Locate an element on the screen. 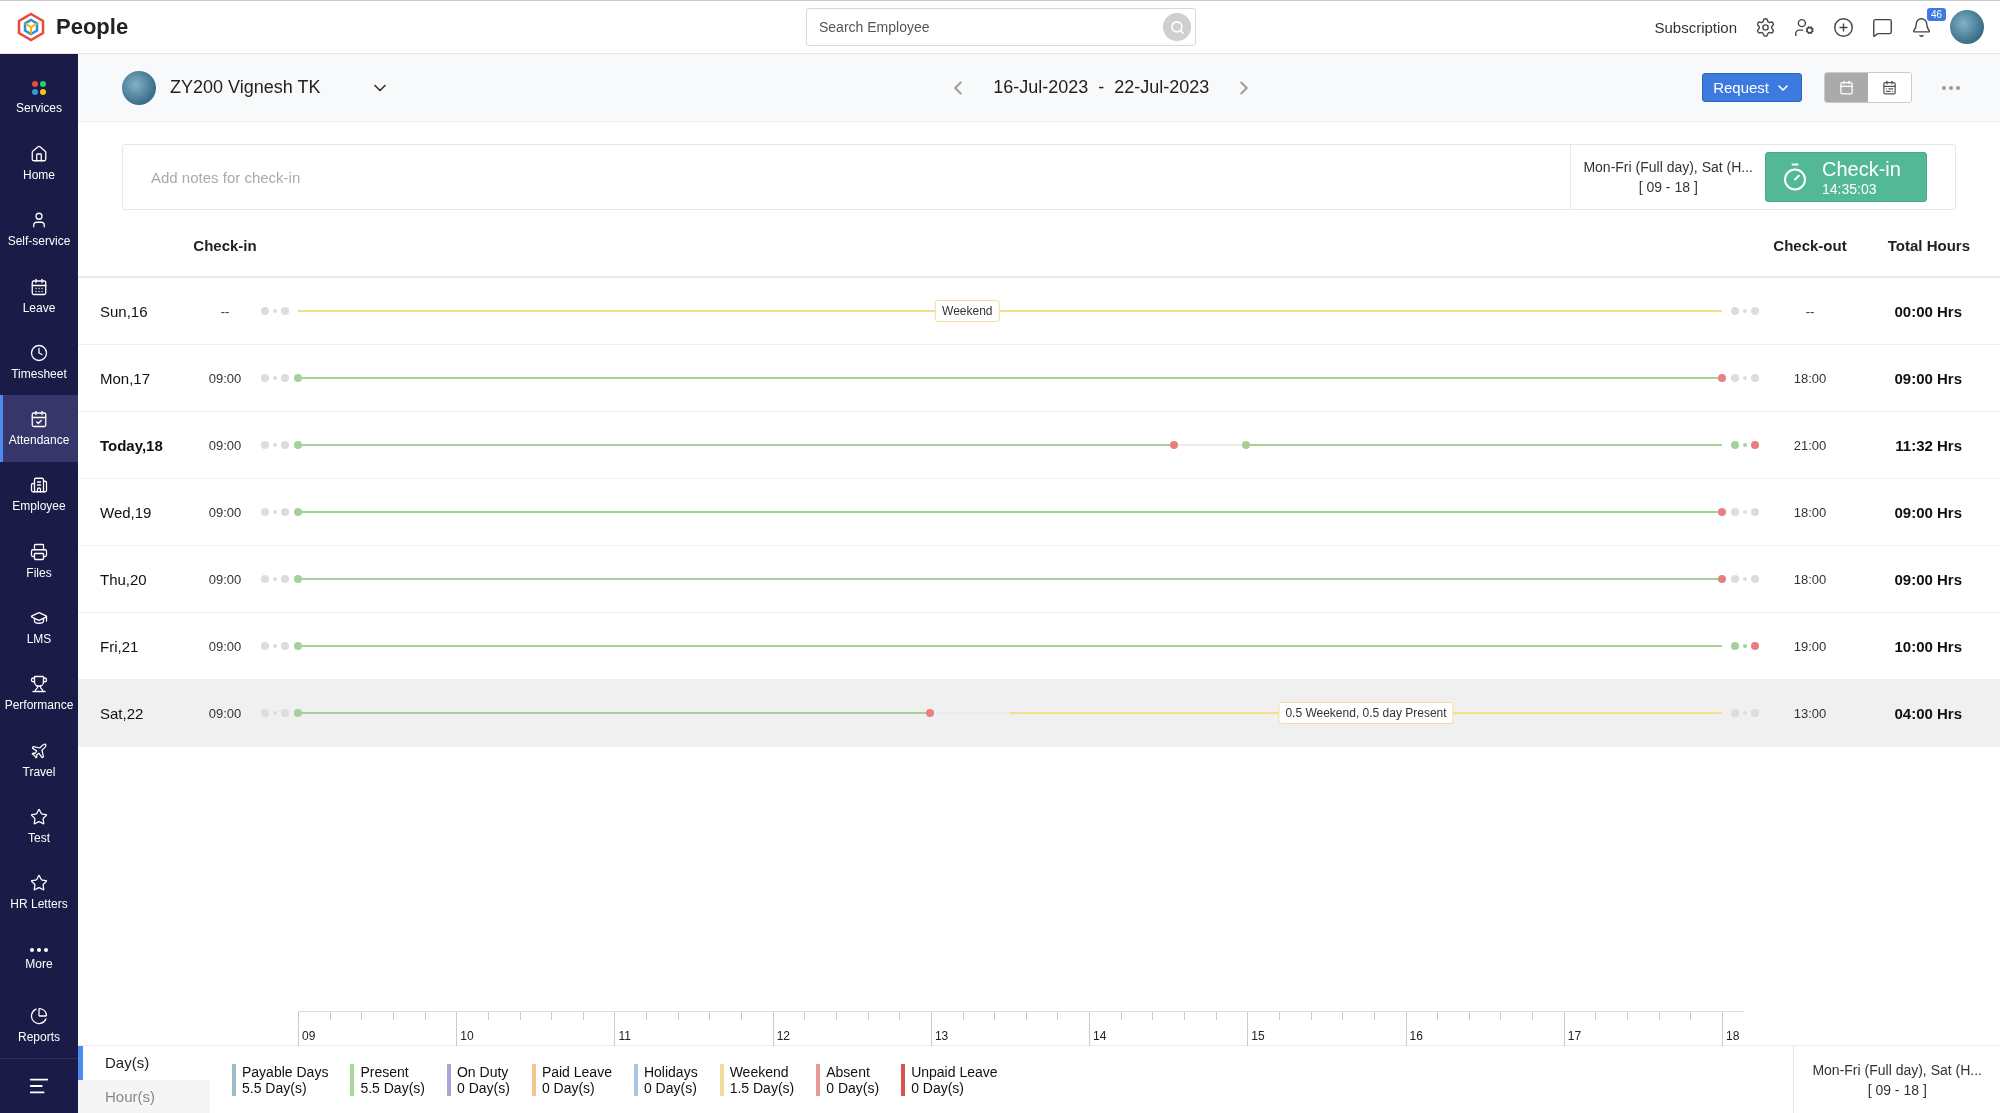  status-label: Weekend is located at coordinates (967, 311).